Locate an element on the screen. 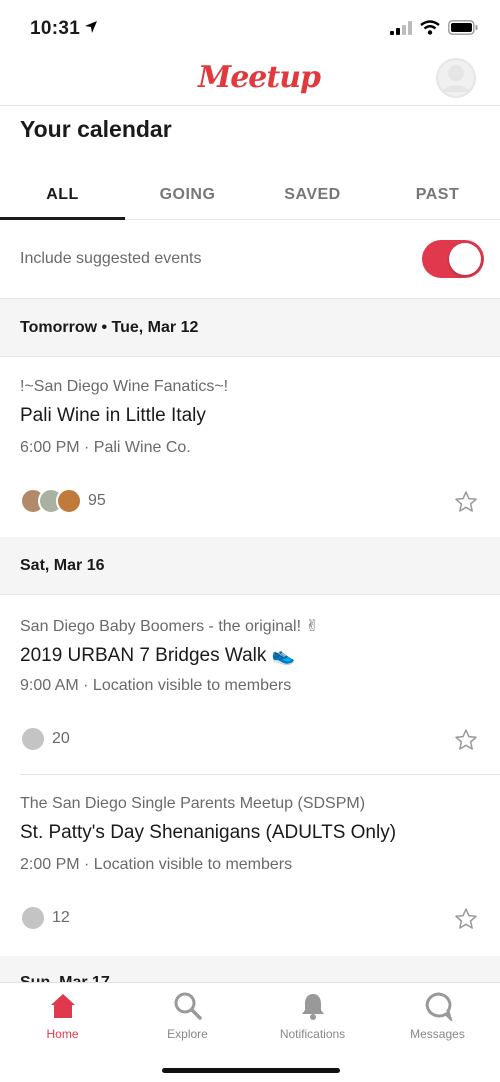 The height and width of the screenshot is (1082, 500). attendee-list: 20 is located at coordinates (45, 739).